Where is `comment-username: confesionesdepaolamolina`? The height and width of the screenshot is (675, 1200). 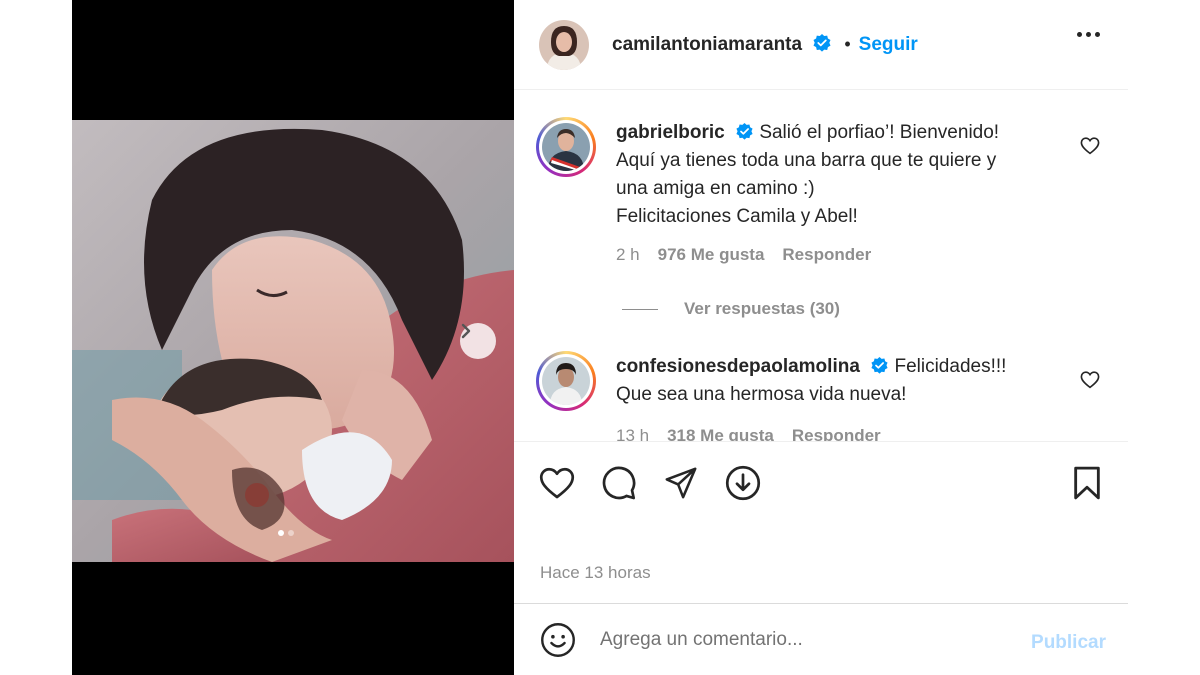
comment-username: confesionesdepaolamolina is located at coordinates (738, 366).